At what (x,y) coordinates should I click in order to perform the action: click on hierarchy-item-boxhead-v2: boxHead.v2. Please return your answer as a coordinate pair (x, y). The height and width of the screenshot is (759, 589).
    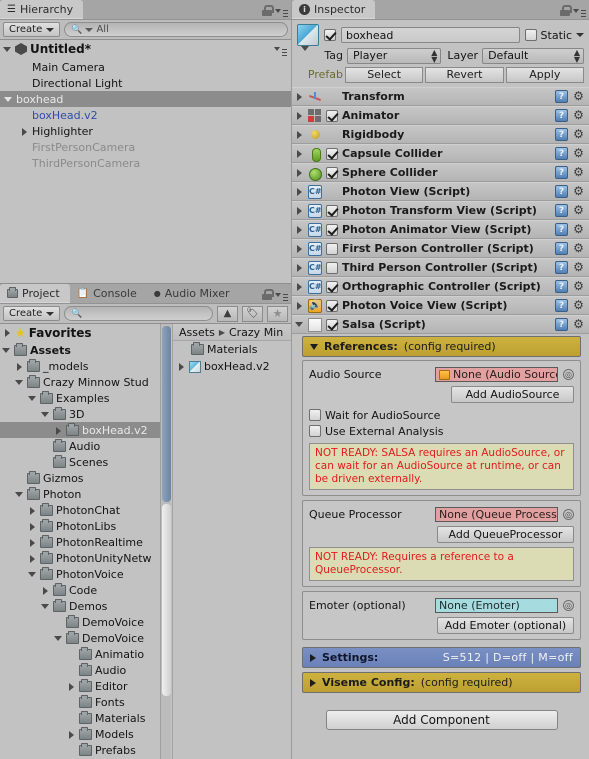
    Looking at the image, I should click on (145, 115).